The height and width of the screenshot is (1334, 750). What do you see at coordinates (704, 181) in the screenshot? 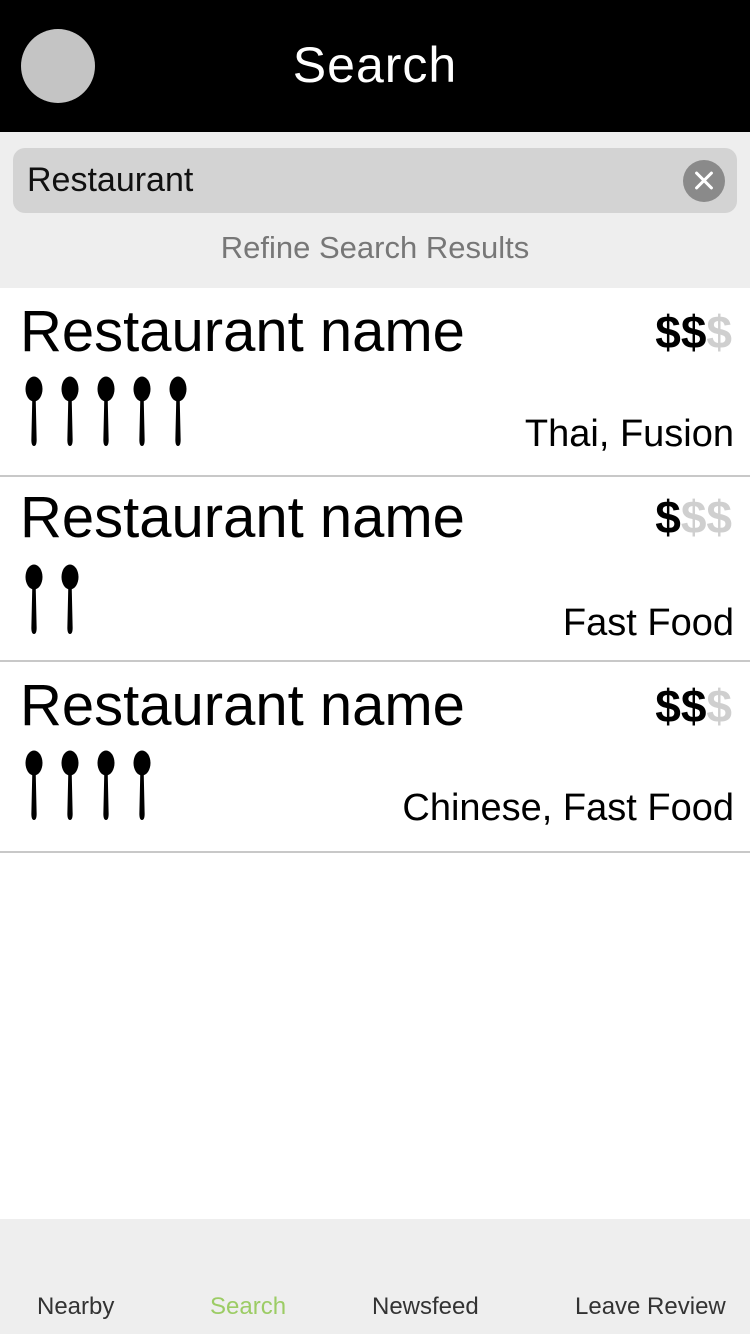
I see `close-icon` at bounding box center [704, 181].